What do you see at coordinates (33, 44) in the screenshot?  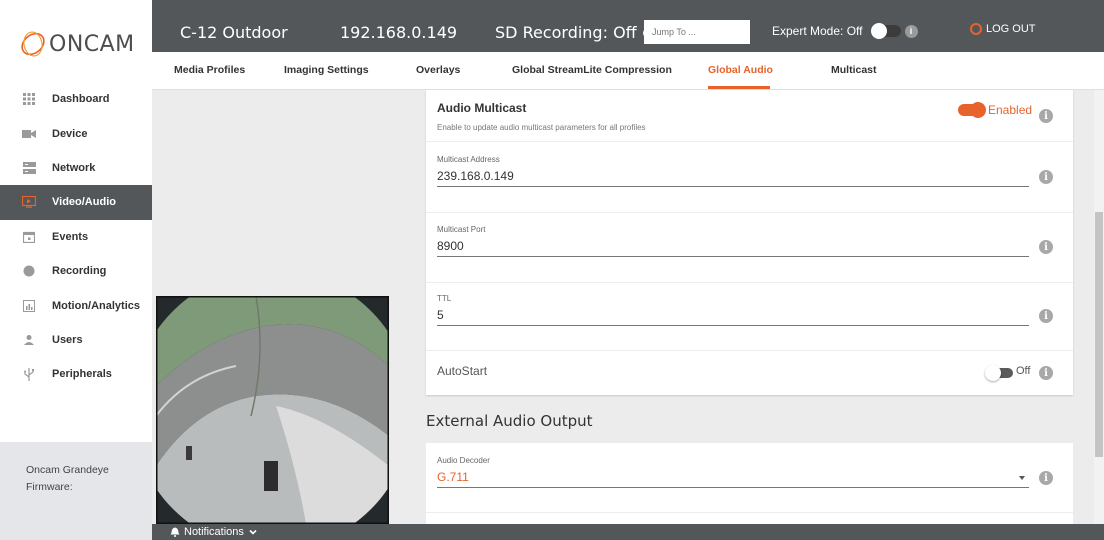 I see `oncam-logo-icon` at bounding box center [33, 44].